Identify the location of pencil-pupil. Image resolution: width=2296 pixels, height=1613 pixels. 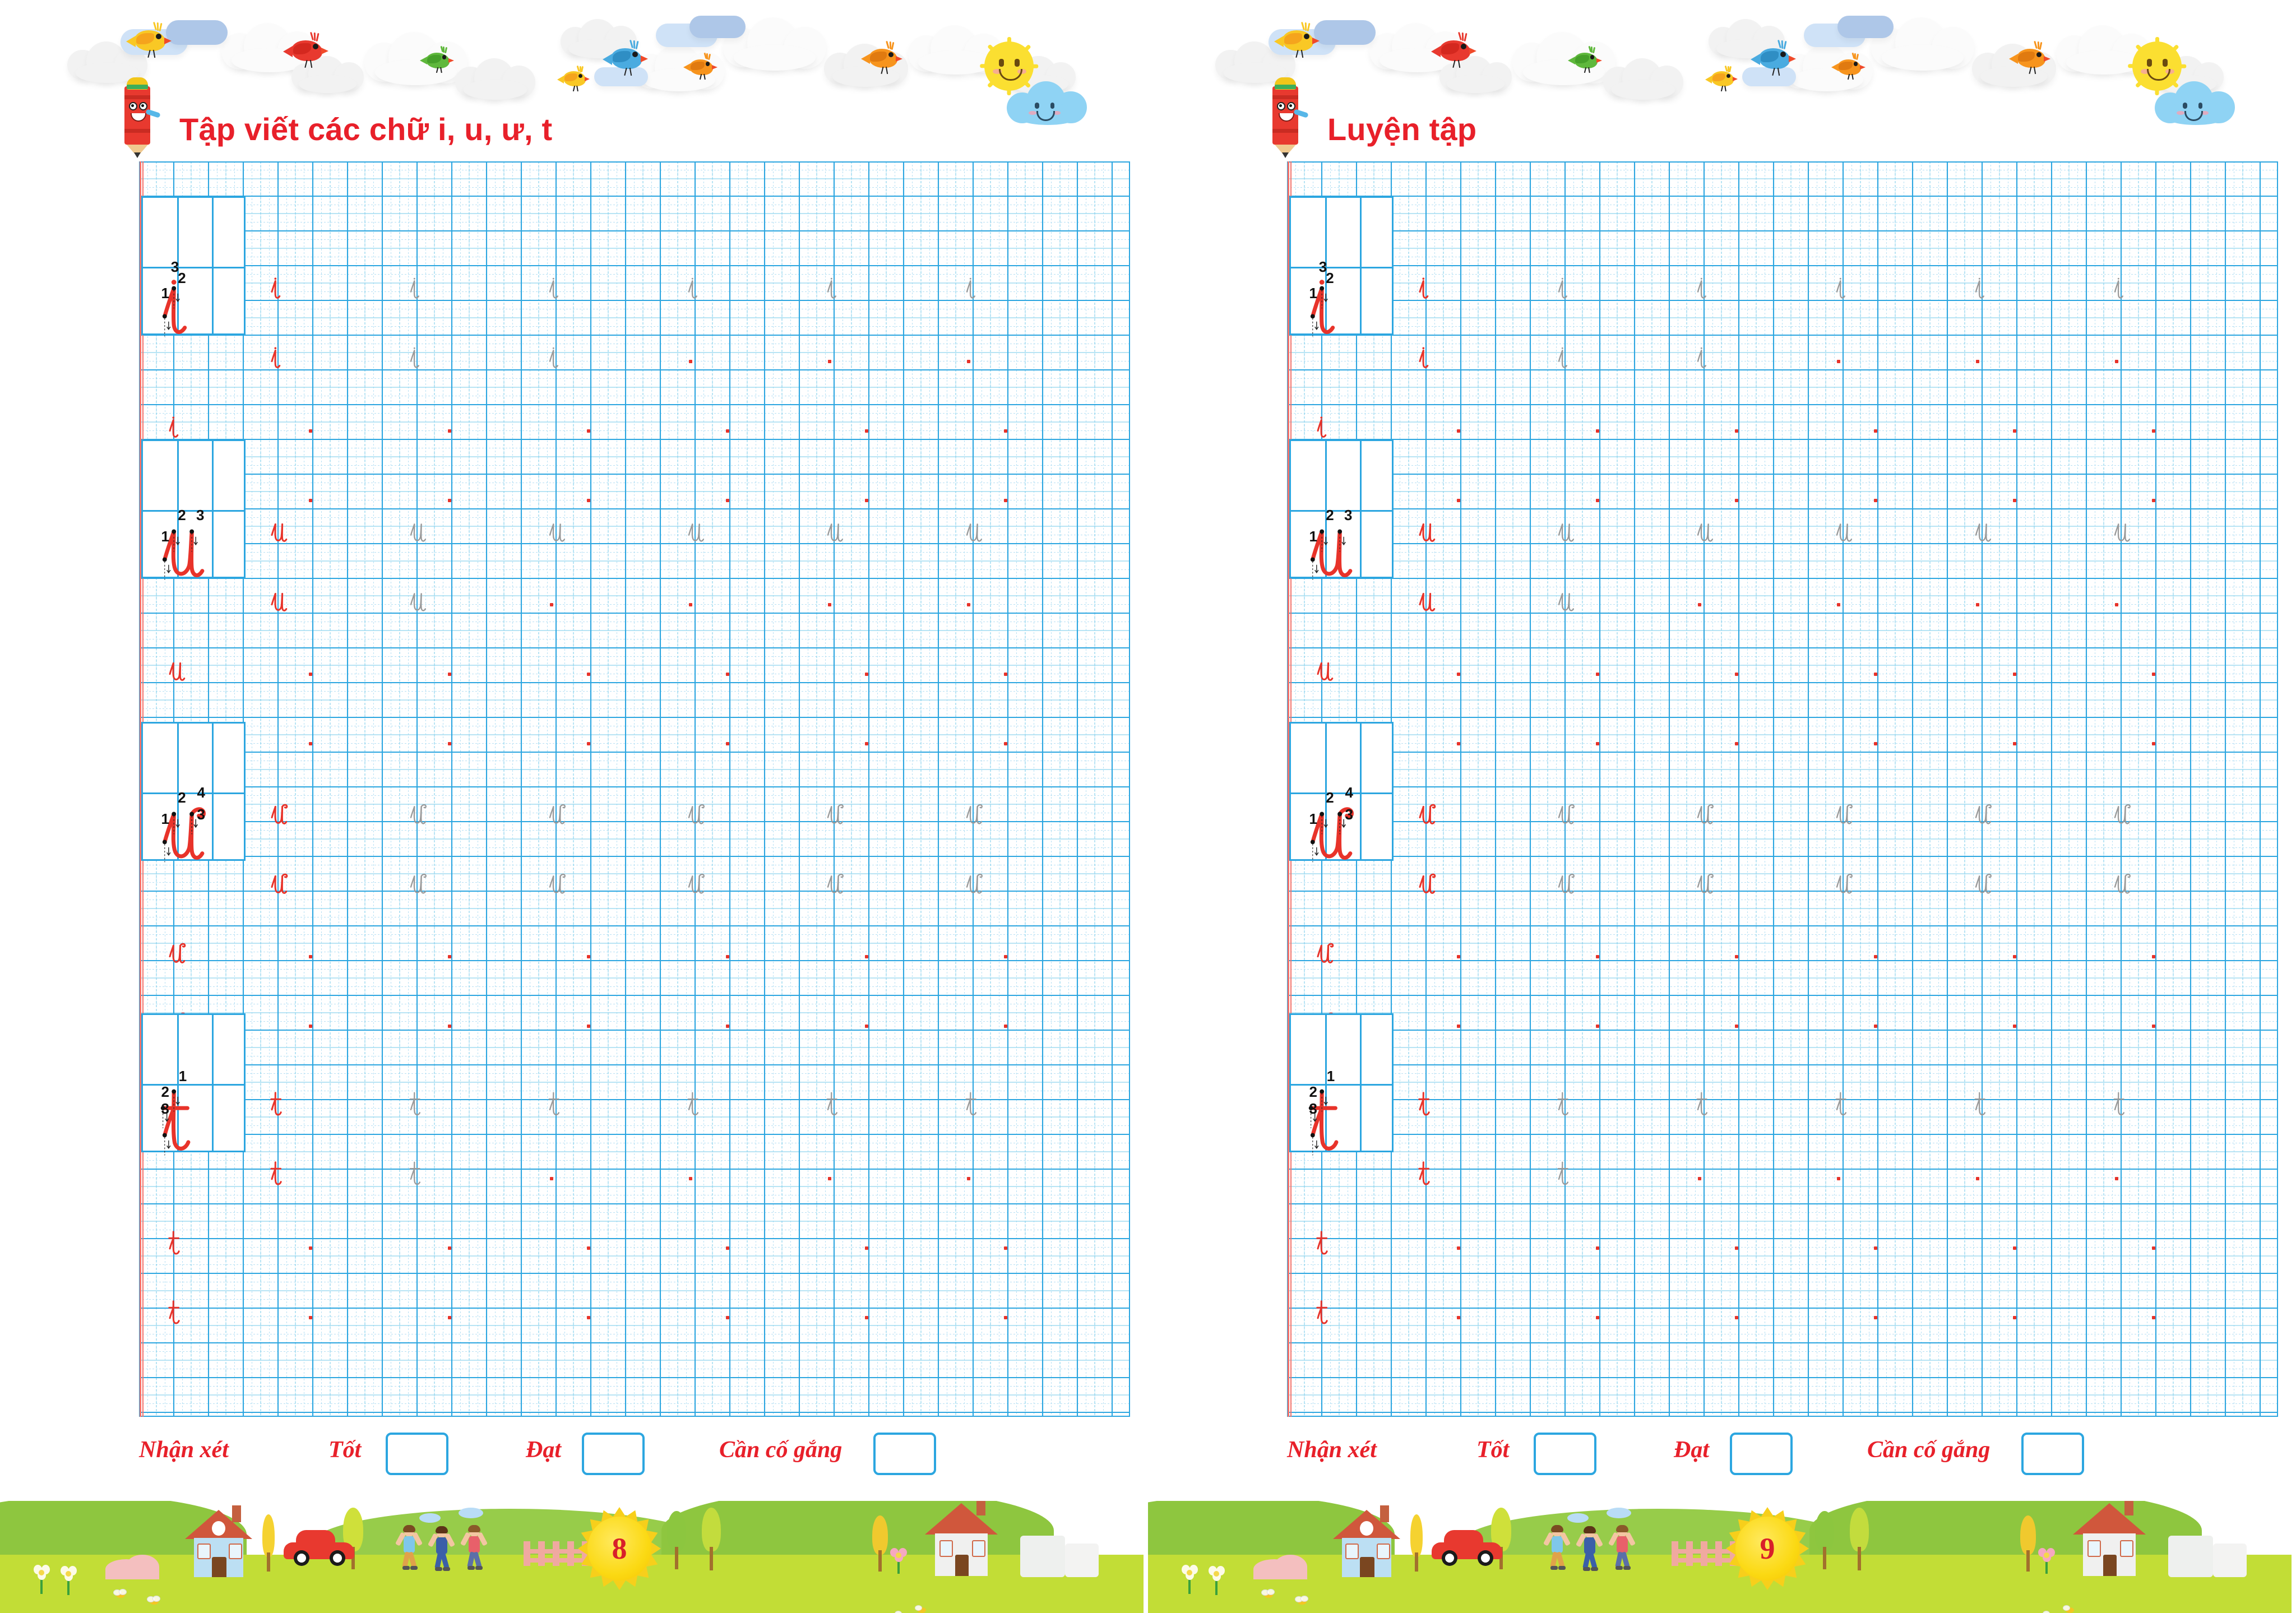
(132, 105).